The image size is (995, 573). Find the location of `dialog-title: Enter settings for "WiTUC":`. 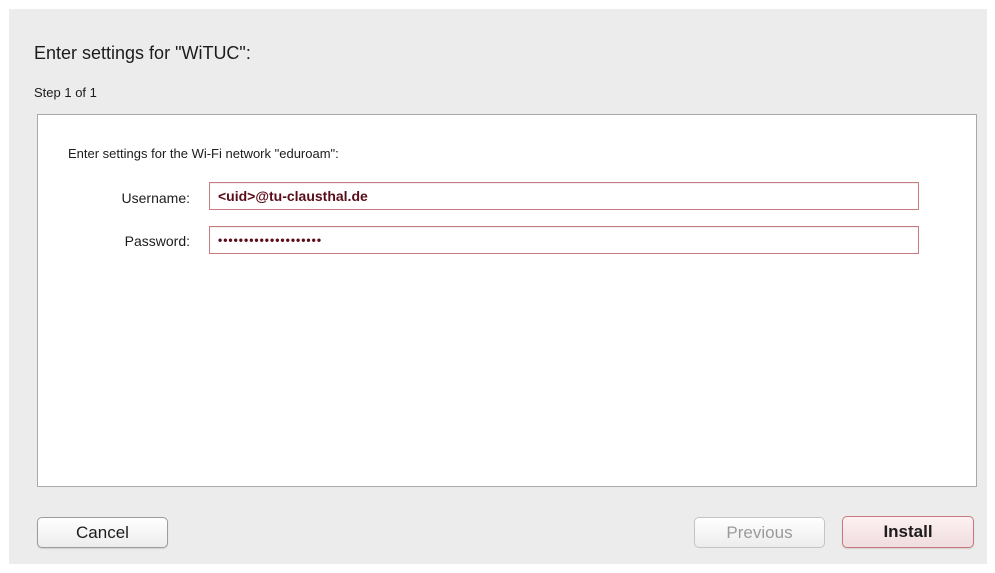

dialog-title: Enter settings for "WiTUC": is located at coordinates (142, 53).